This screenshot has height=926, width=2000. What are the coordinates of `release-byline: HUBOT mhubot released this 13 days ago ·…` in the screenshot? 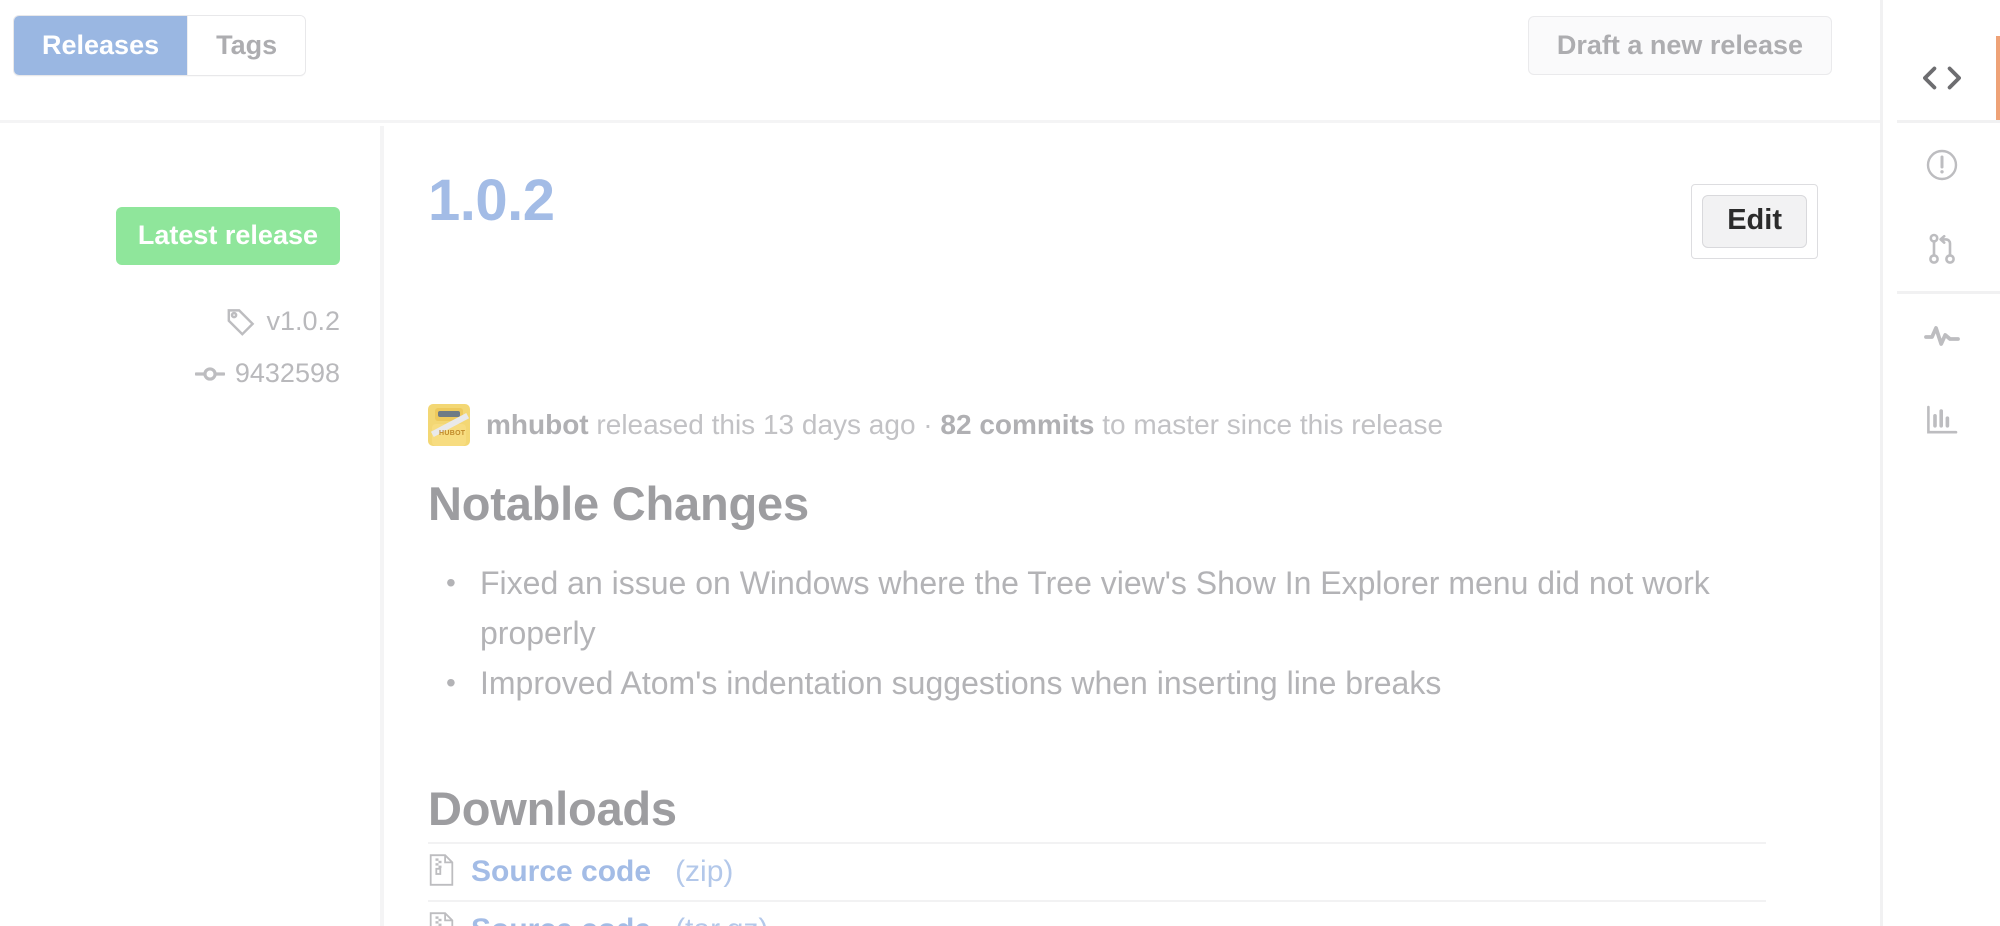 It's located at (935, 425).